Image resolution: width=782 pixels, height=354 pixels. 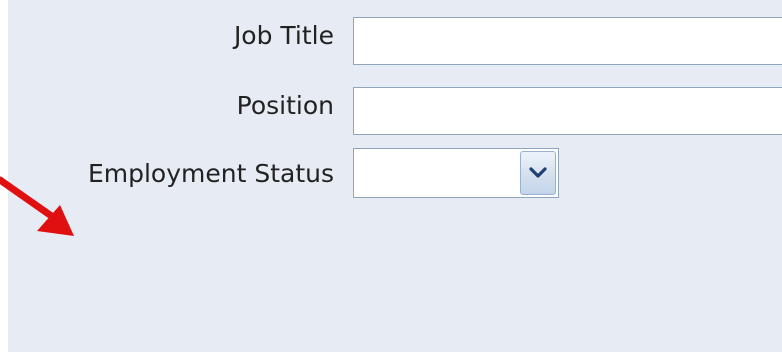 What do you see at coordinates (567, 111) in the screenshot?
I see `position-input` at bounding box center [567, 111].